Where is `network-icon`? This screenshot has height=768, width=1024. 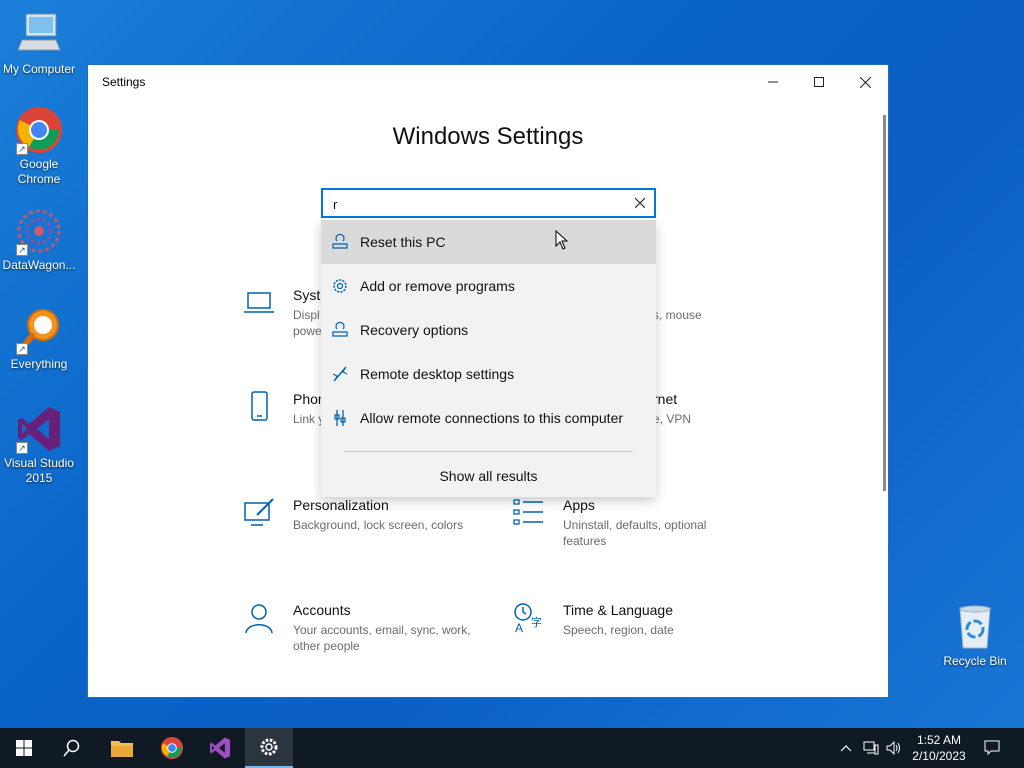
network-icon is located at coordinates (871, 748).